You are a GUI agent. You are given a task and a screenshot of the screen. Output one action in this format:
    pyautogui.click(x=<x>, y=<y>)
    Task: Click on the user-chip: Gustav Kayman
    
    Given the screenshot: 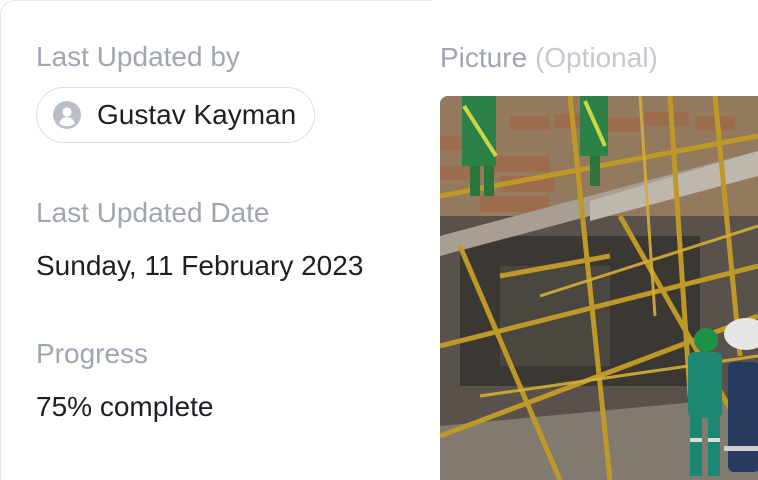 What is the action you would take?
    pyautogui.click(x=176, y=115)
    